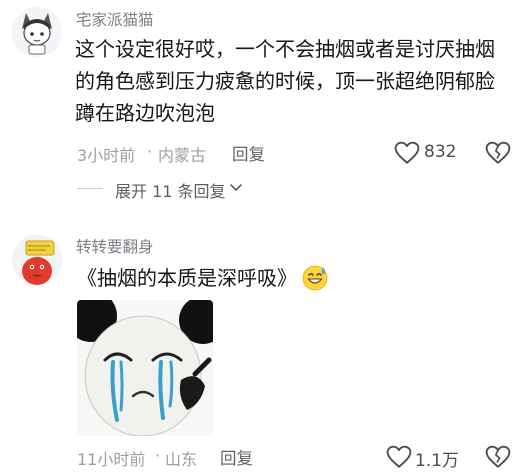 The image size is (524, 474). Describe the element at coordinates (187, 278) in the screenshot. I see `comment-text: 《抽烟的本质是深呼吸》` at that location.